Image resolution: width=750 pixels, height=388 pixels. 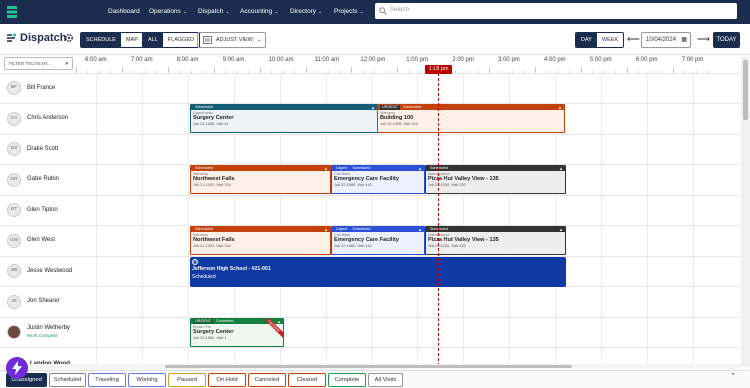 What do you see at coordinates (586, 40) in the screenshot?
I see `day-view-button: DAY` at bounding box center [586, 40].